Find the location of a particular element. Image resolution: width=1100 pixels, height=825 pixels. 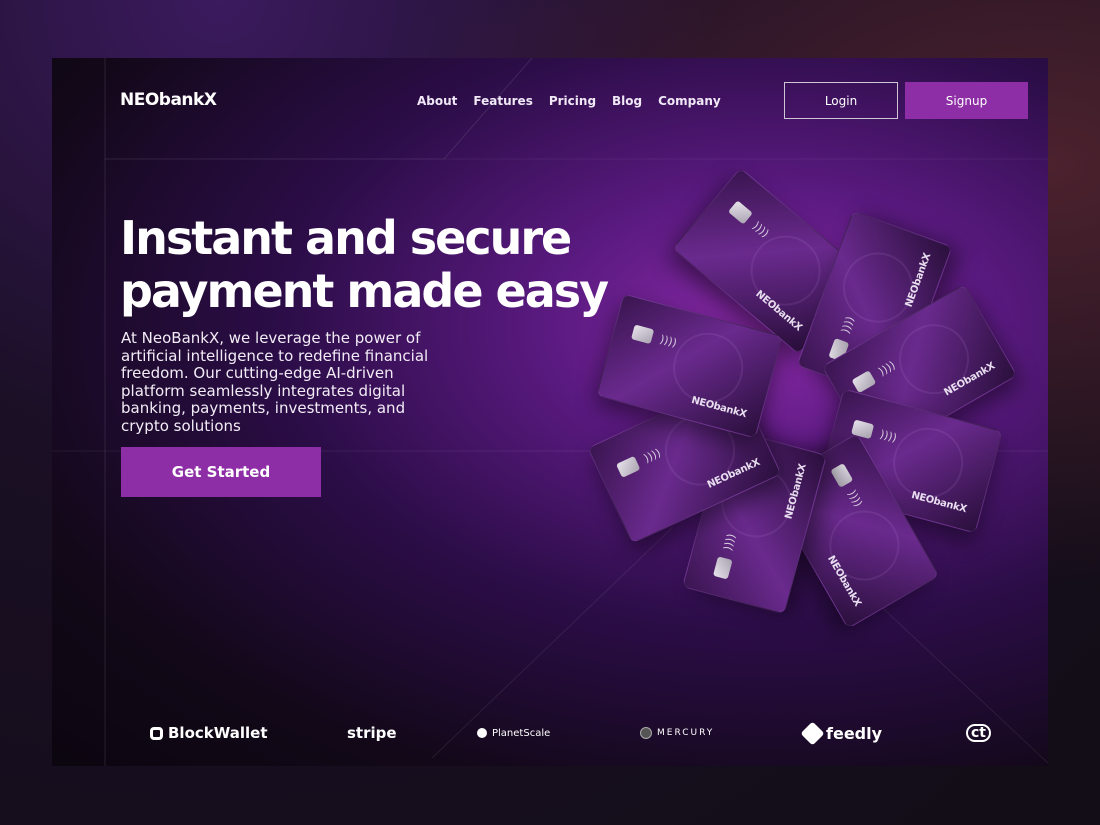

nav-link-blog: Blog is located at coordinates (627, 101).